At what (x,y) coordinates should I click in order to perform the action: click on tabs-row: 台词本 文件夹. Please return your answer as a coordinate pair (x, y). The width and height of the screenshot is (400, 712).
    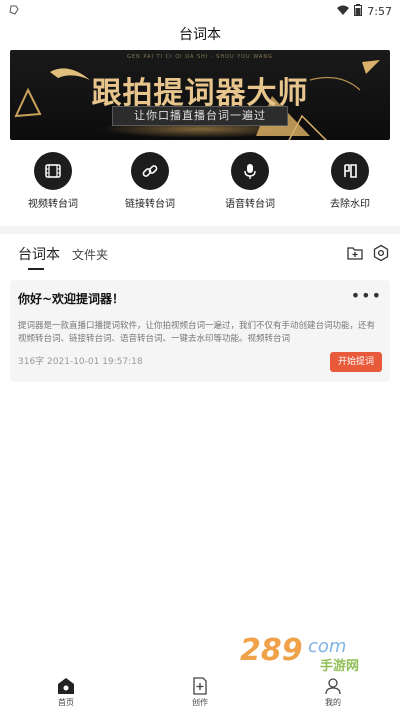
    Looking at the image, I should click on (200, 254).